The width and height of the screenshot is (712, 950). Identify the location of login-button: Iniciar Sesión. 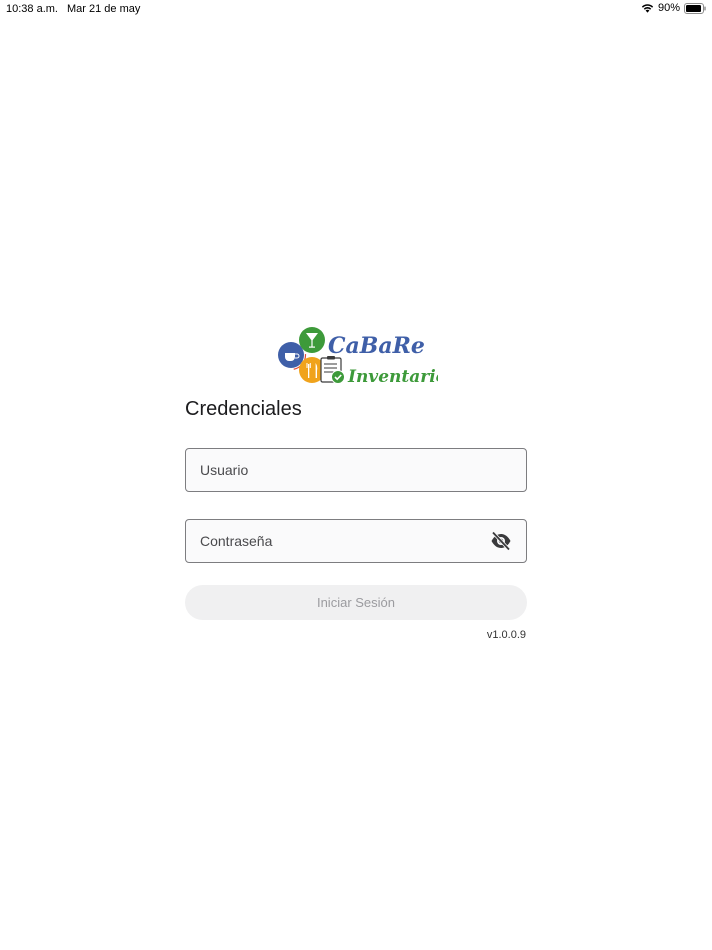
(356, 602).